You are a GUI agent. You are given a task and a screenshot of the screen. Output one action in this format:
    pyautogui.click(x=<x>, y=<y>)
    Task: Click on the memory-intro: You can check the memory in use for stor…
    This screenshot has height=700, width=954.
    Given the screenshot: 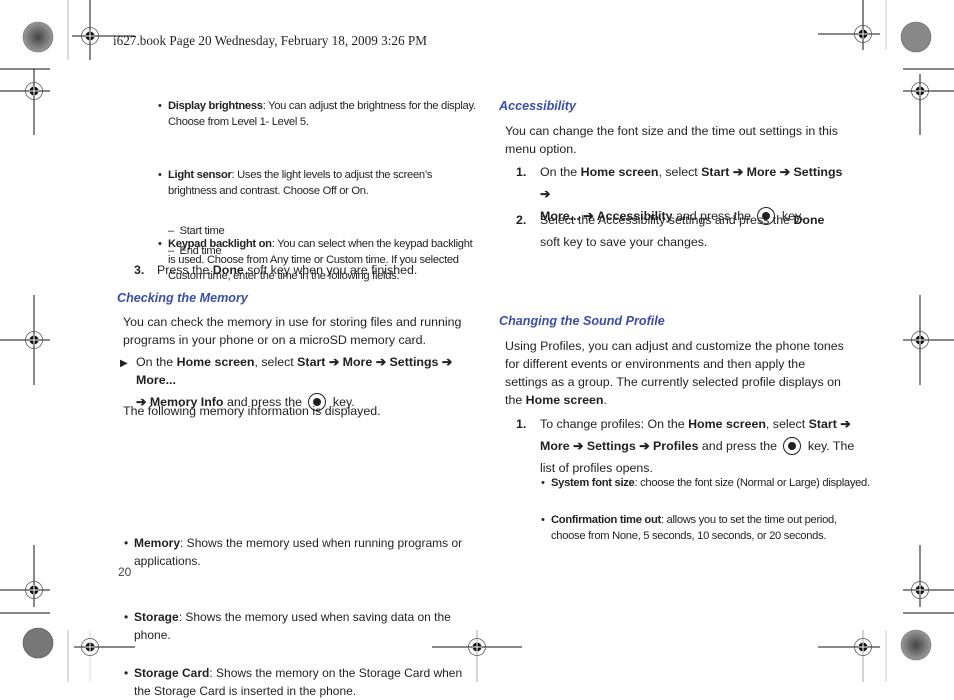 What is the action you would take?
    pyautogui.click(x=292, y=331)
    